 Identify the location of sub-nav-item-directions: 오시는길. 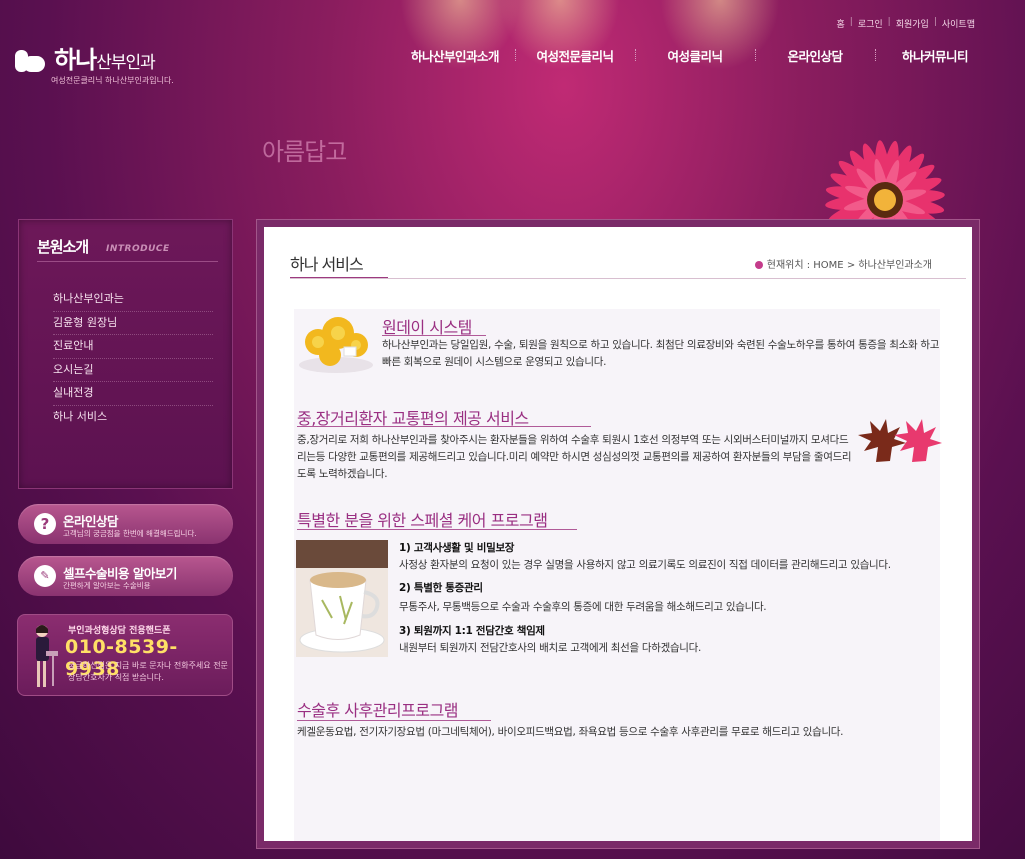
(133, 370).